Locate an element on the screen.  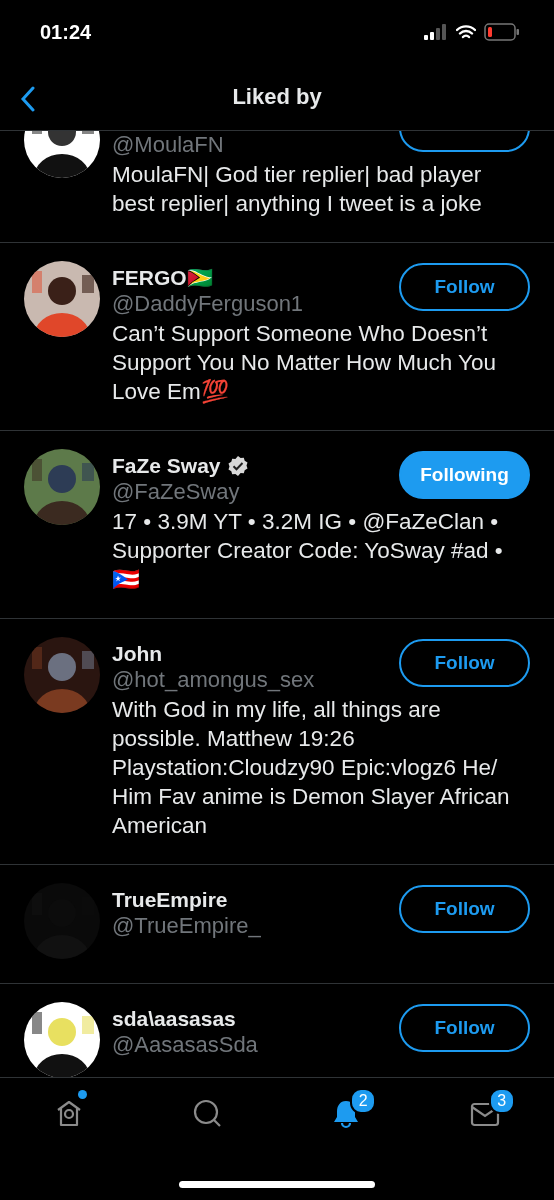
user-handle: @FaZeSway is located at coordinates (176, 492).